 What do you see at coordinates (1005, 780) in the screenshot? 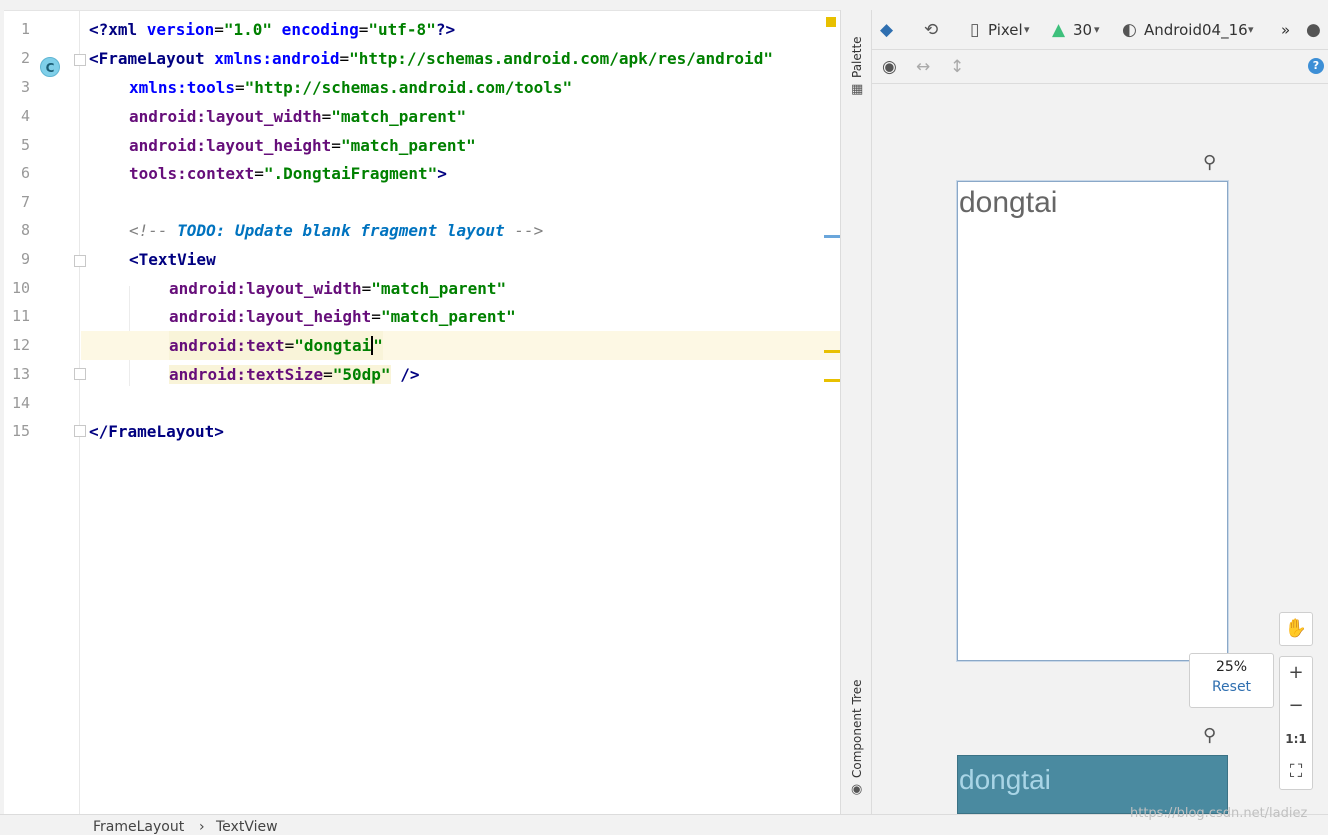
I see `blueprint-textview: dongtai` at bounding box center [1005, 780].